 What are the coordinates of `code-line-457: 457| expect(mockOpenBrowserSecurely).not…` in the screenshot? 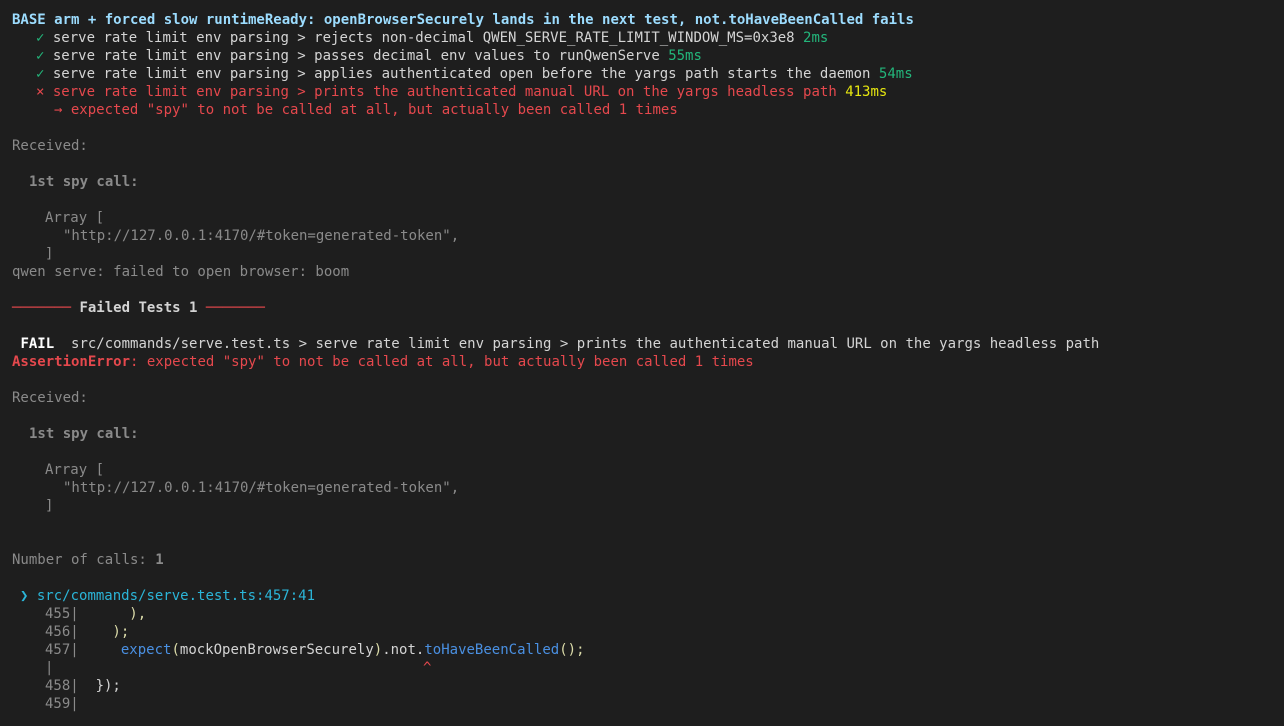 It's located at (315, 650).